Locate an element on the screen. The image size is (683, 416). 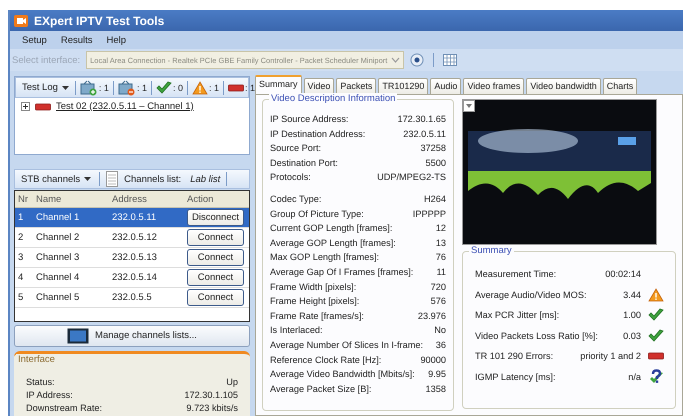
channel-row: 5 Channel 5 232.0.5.5 Connect is located at coordinates (132, 298).